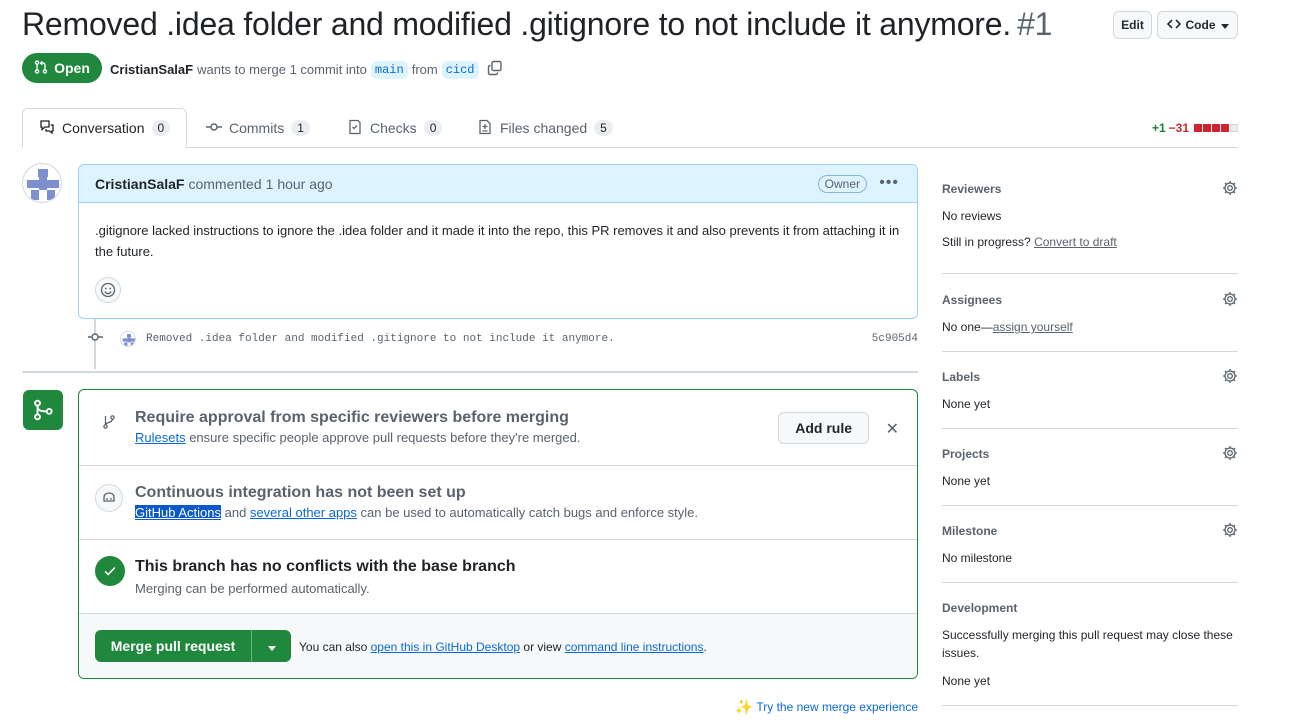  I want to click on github-actions-link: GitHub Actions, so click(178, 512).